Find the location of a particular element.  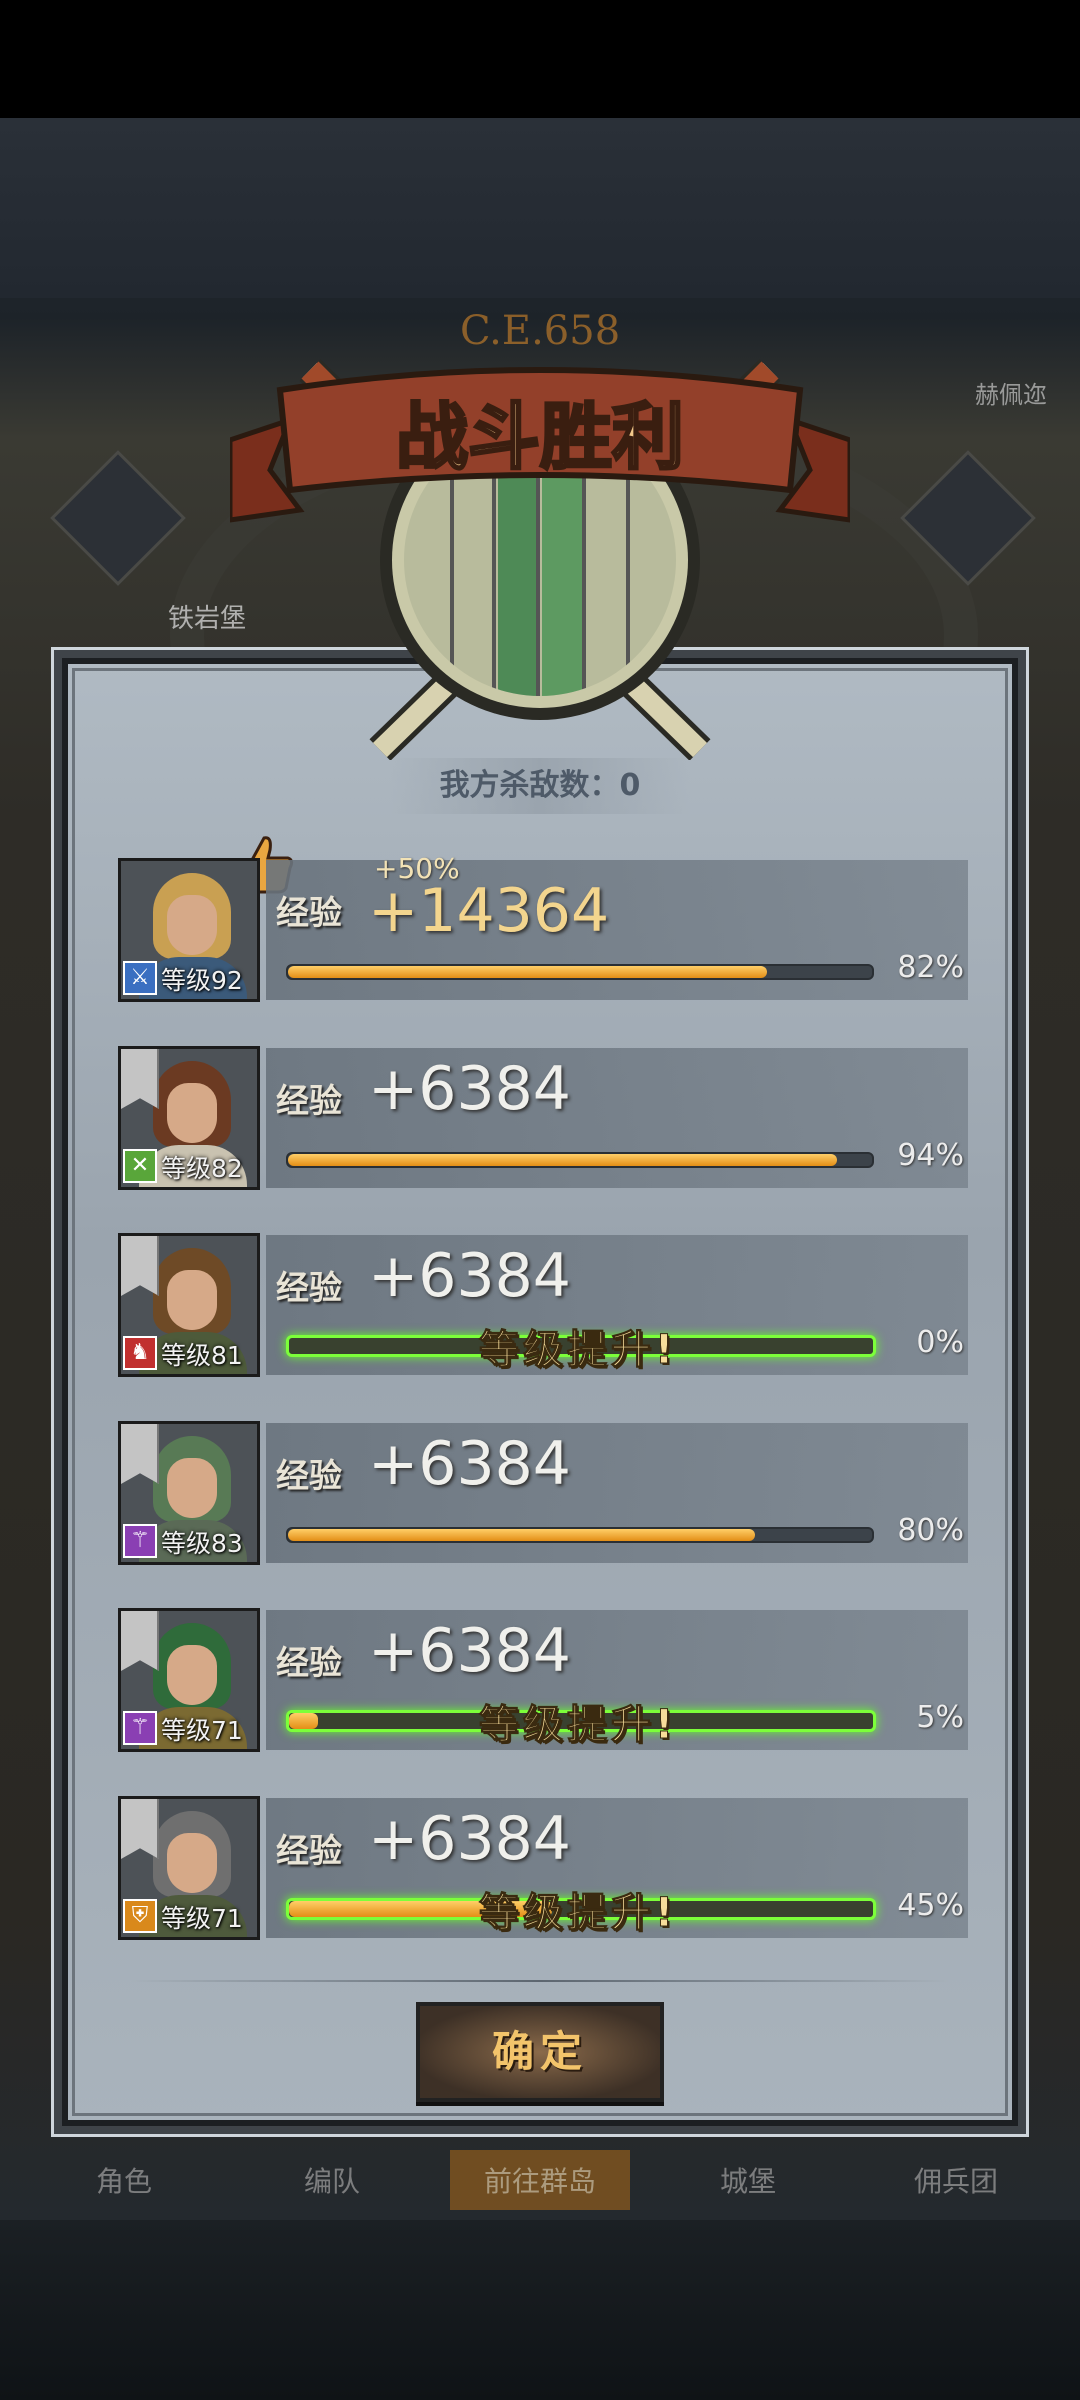

shield-icon: ⛨ is located at coordinates (140, 1916).